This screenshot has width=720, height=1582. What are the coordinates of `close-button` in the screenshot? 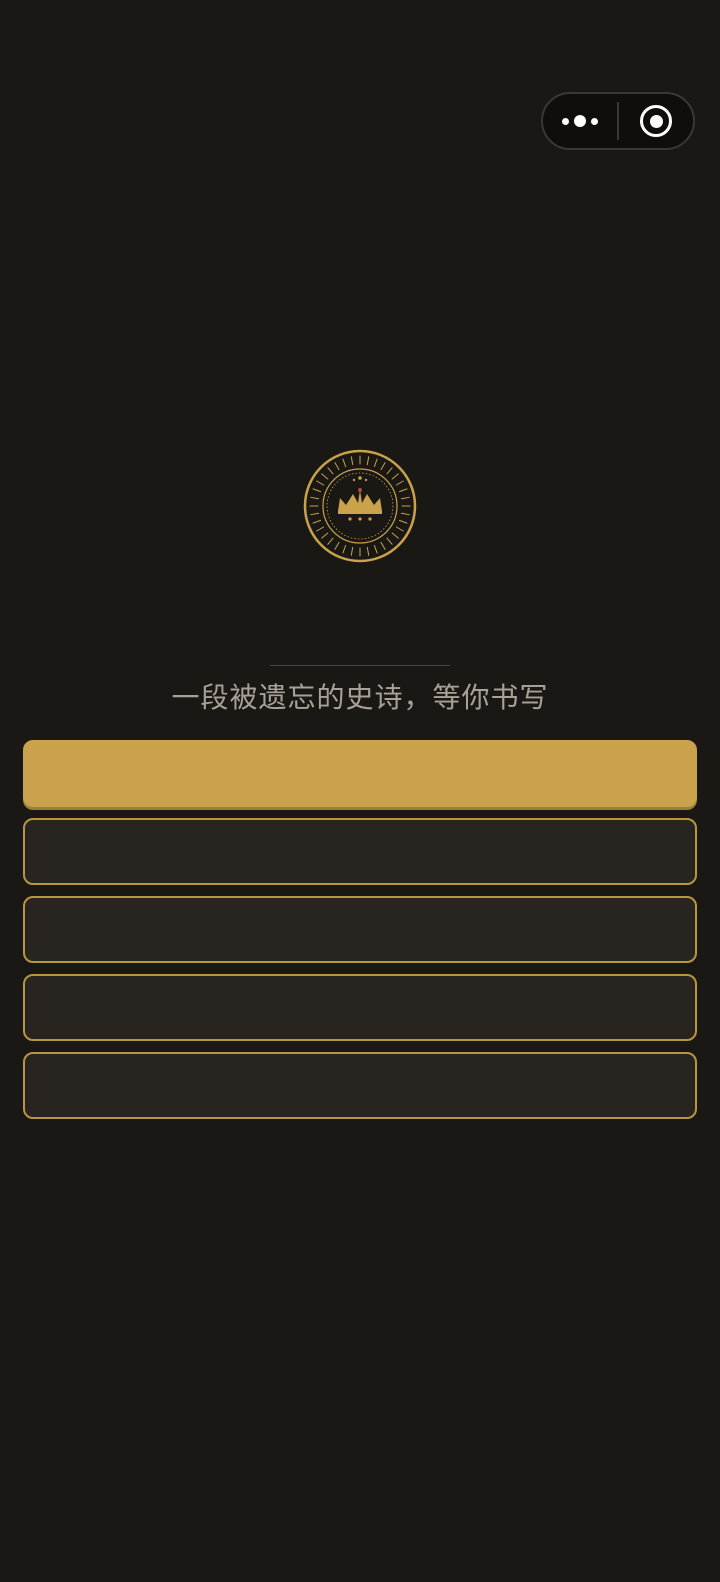 It's located at (656, 121).